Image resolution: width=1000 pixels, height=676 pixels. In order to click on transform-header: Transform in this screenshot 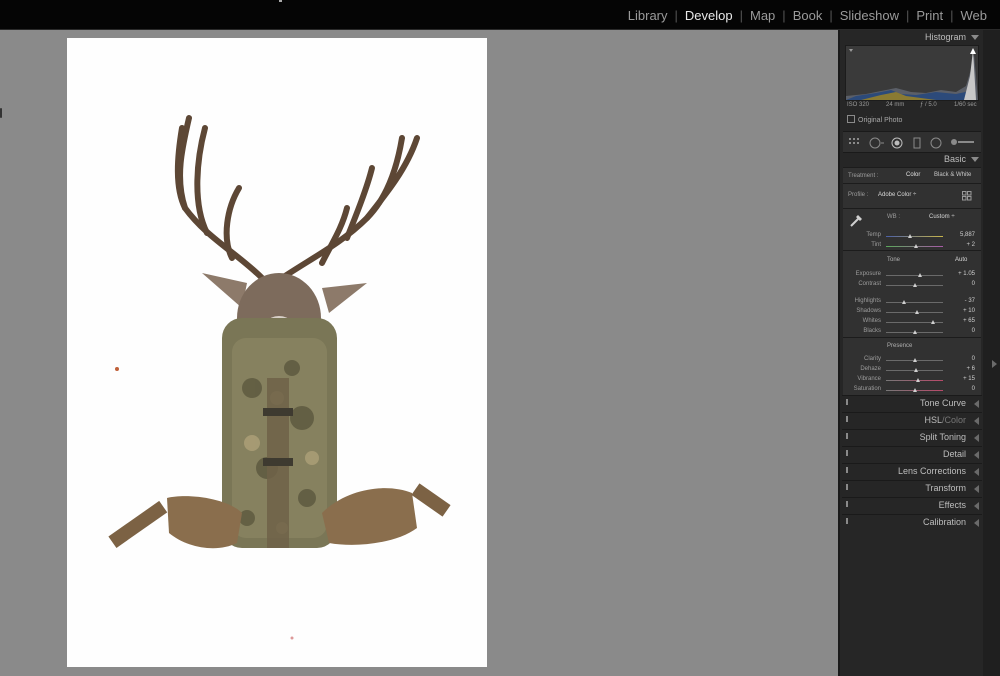, I will do `click(912, 488)`.